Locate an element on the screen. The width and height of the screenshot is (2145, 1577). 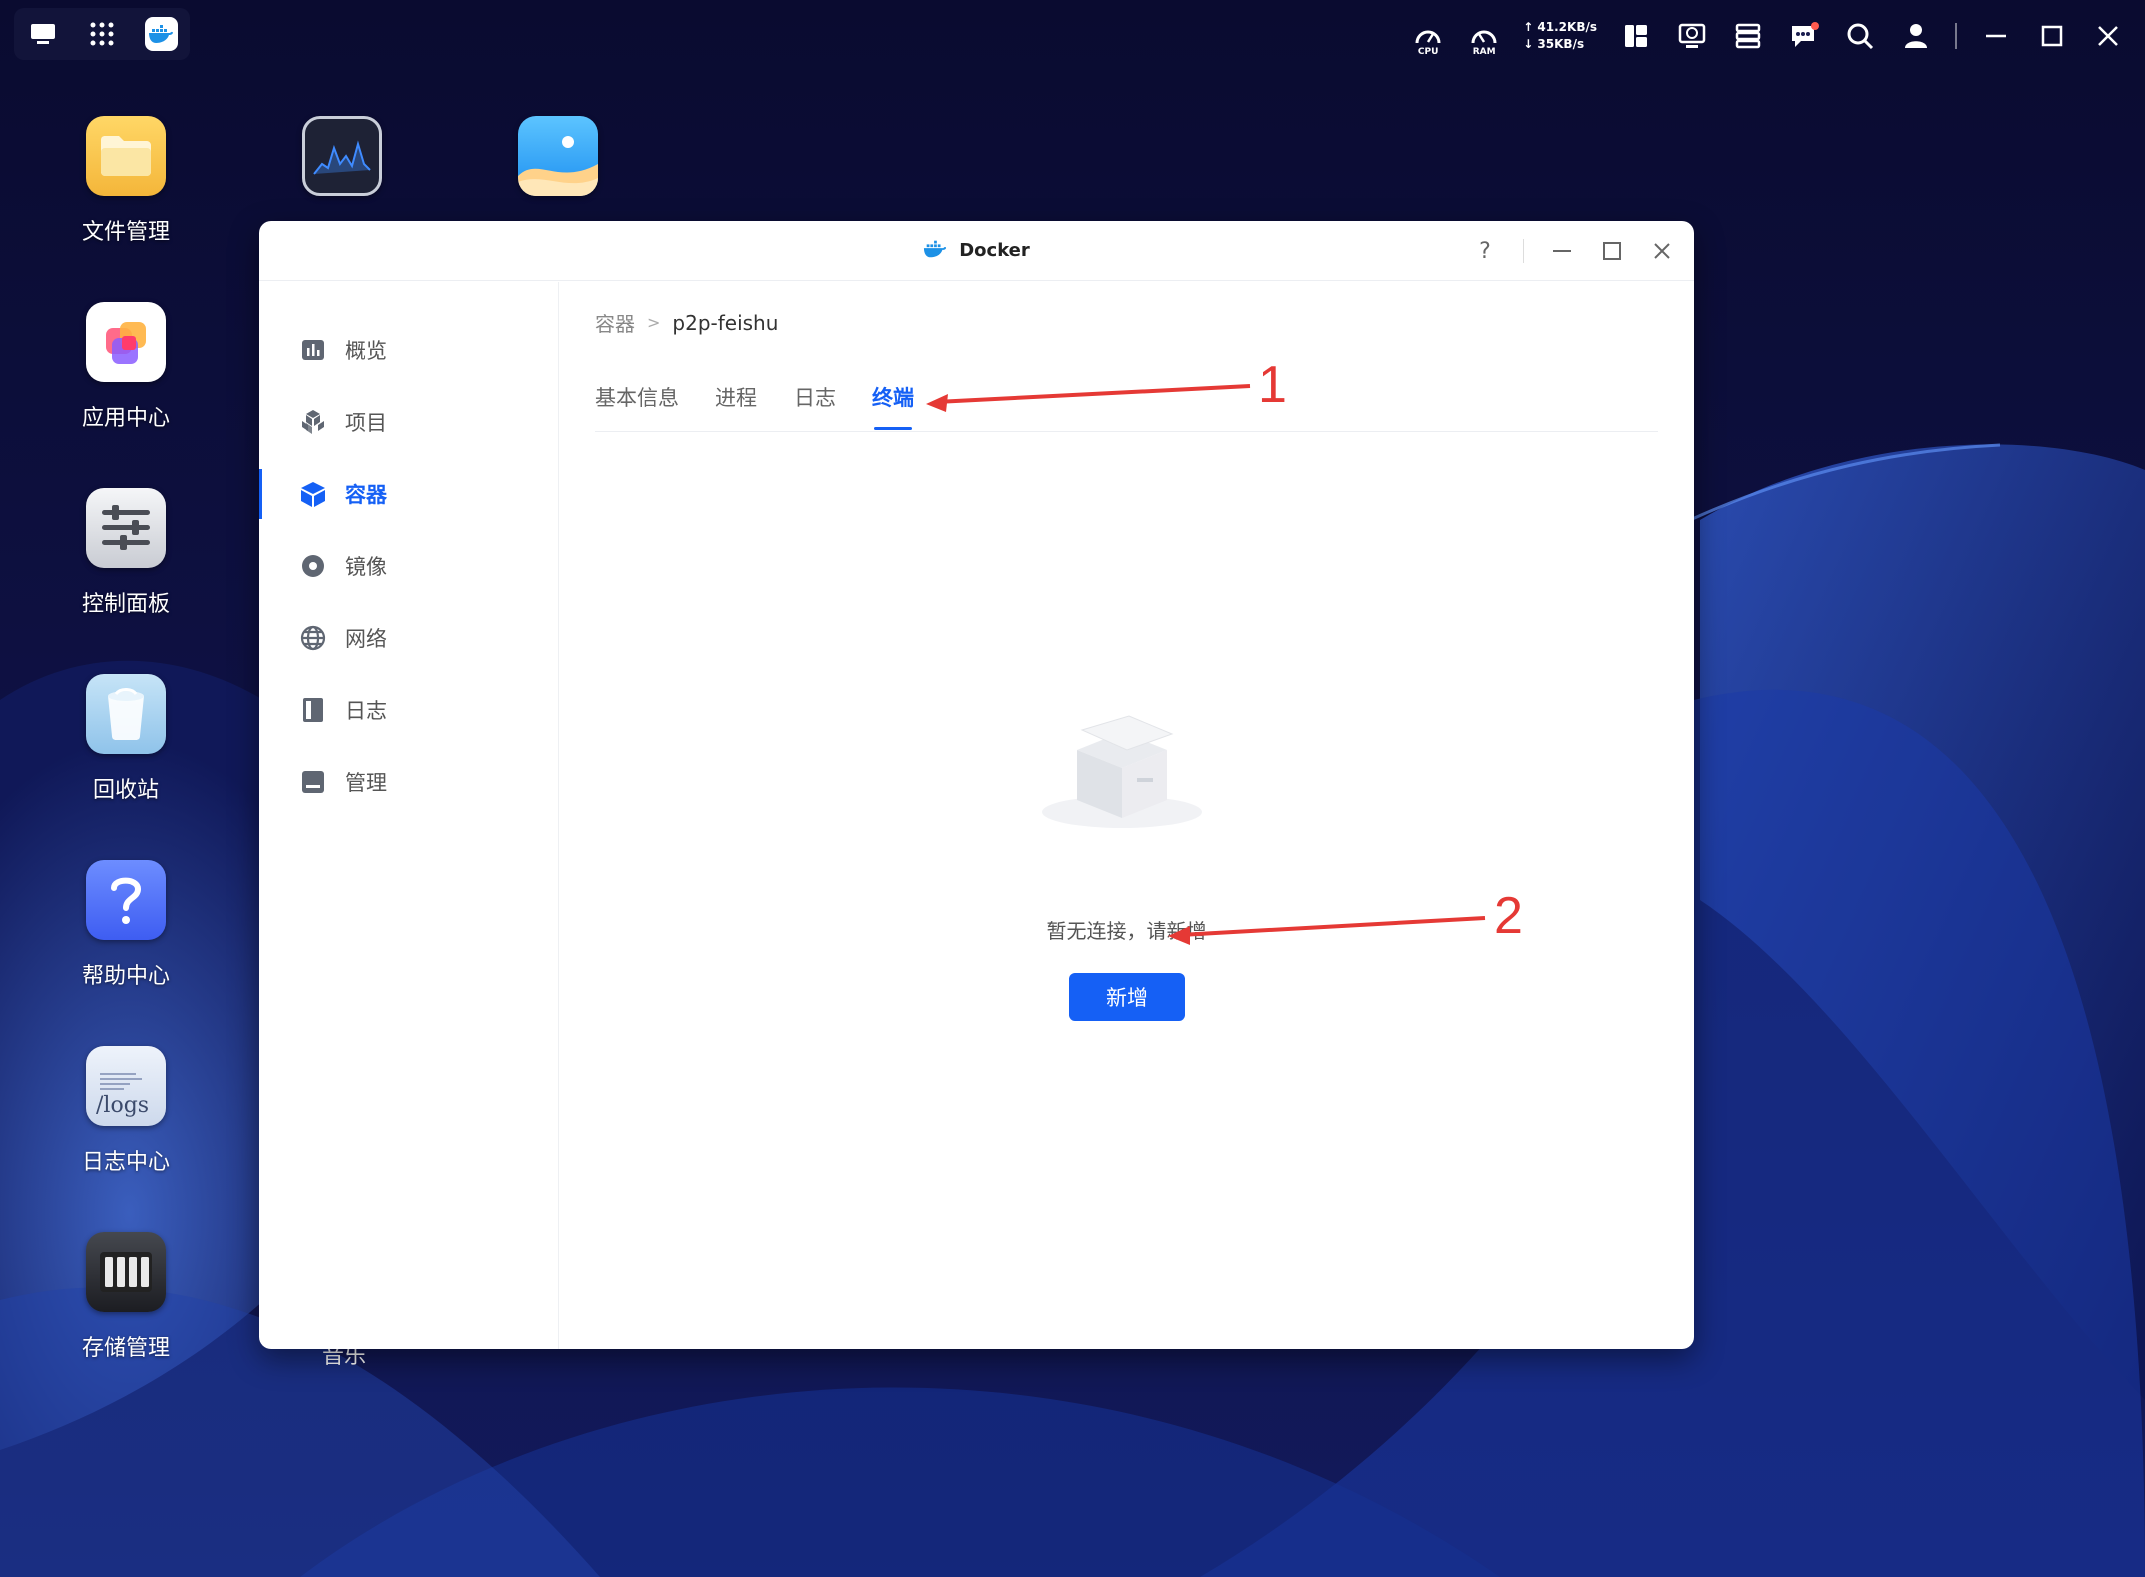
app-label: 控制面板 is located at coordinates (125, 604).